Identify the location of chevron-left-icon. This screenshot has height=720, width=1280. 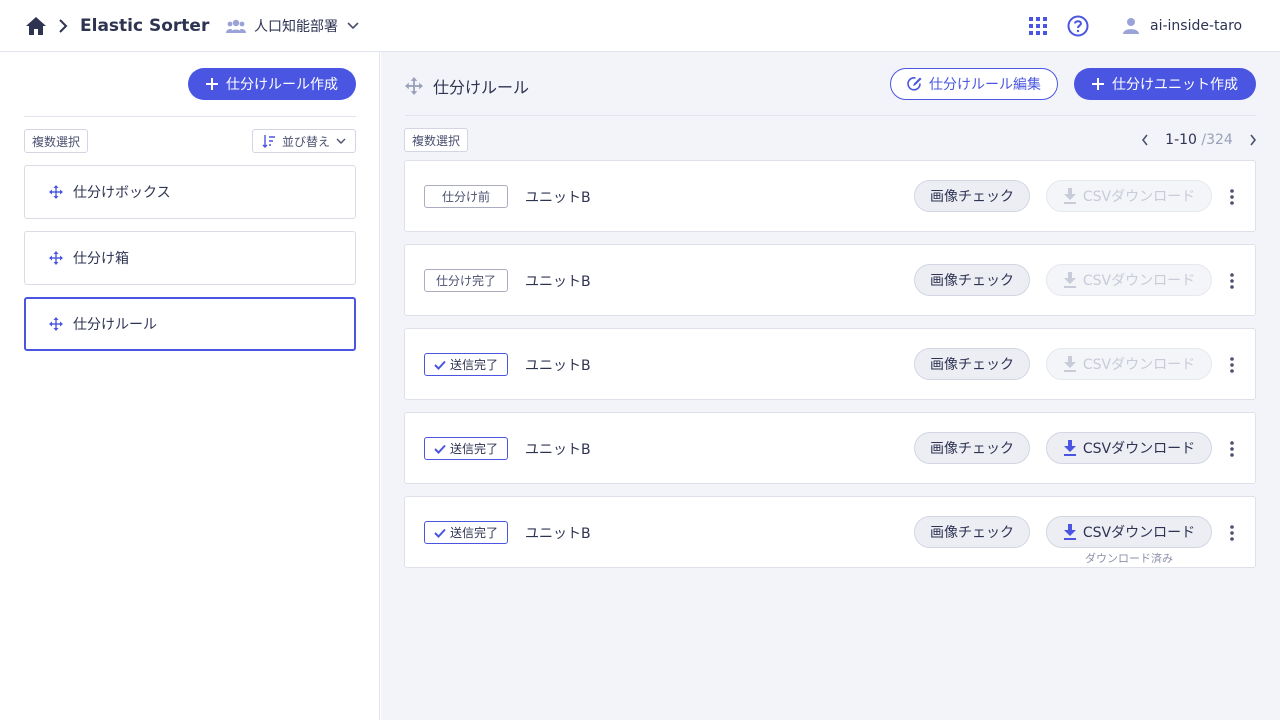
(1145, 140).